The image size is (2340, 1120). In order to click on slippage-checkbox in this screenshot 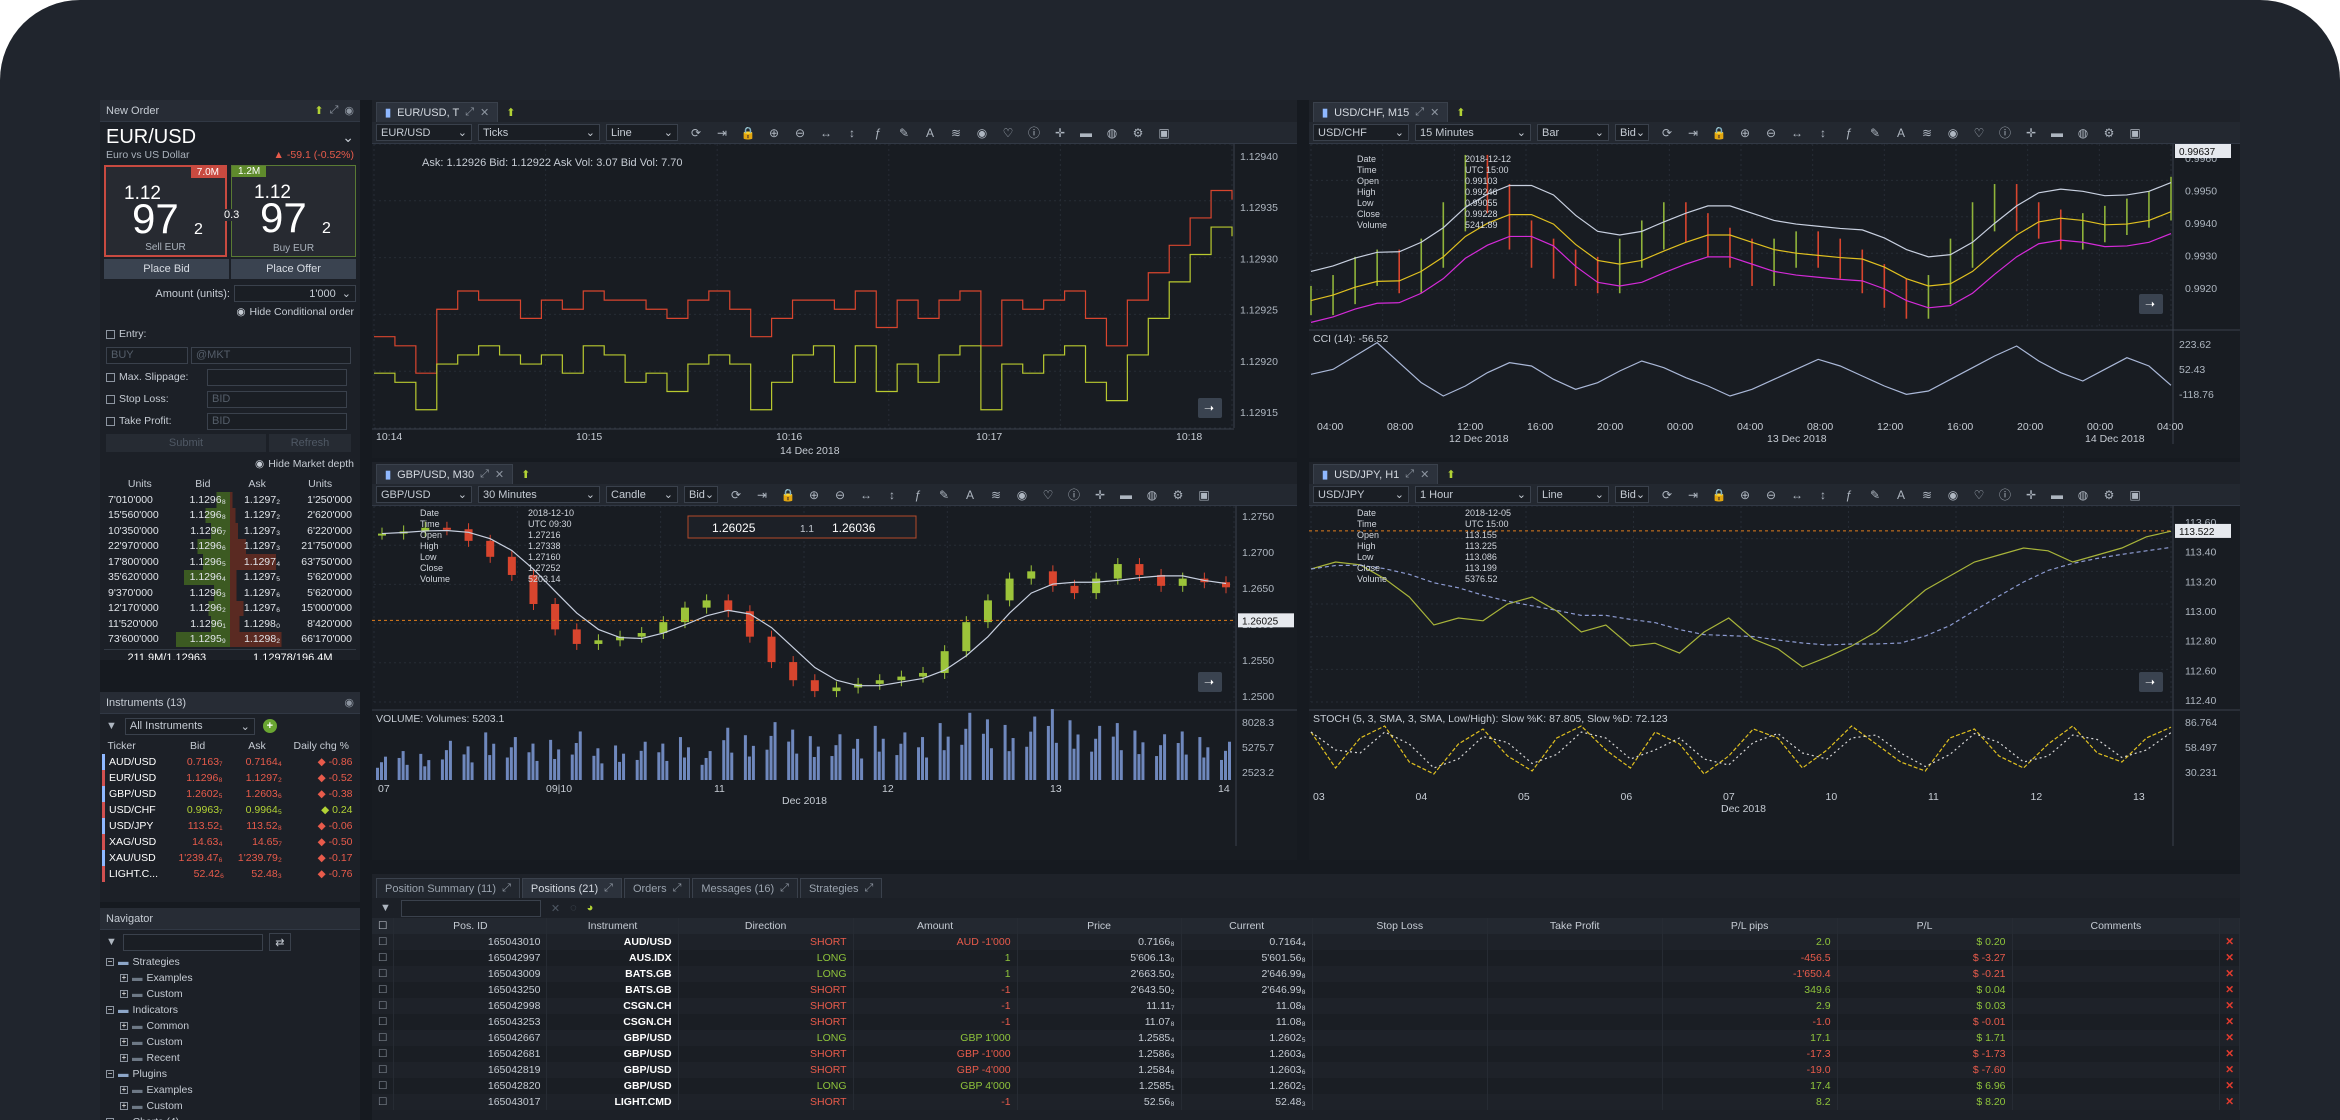, I will do `click(110, 377)`.